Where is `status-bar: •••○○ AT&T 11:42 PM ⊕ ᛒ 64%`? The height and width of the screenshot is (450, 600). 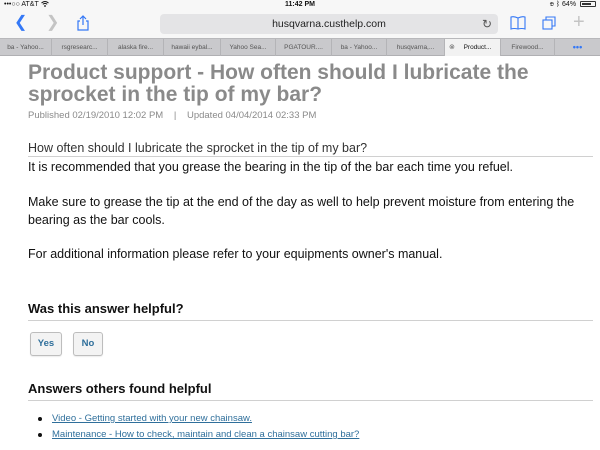
status-bar: •••○○ AT&T 11:42 PM ⊕ ᛒ 64% is located at coordinates (300, 5).